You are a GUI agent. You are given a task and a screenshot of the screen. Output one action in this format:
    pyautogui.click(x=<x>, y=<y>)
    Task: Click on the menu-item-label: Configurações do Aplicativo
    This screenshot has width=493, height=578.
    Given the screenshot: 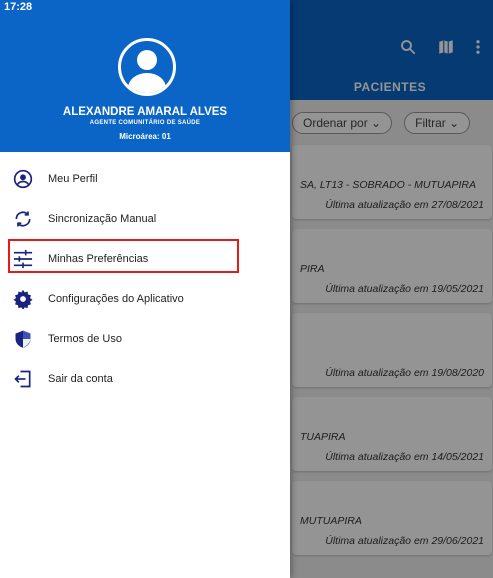 What is the action you would take?
    pyautogui.click(x=116, y=299)
    